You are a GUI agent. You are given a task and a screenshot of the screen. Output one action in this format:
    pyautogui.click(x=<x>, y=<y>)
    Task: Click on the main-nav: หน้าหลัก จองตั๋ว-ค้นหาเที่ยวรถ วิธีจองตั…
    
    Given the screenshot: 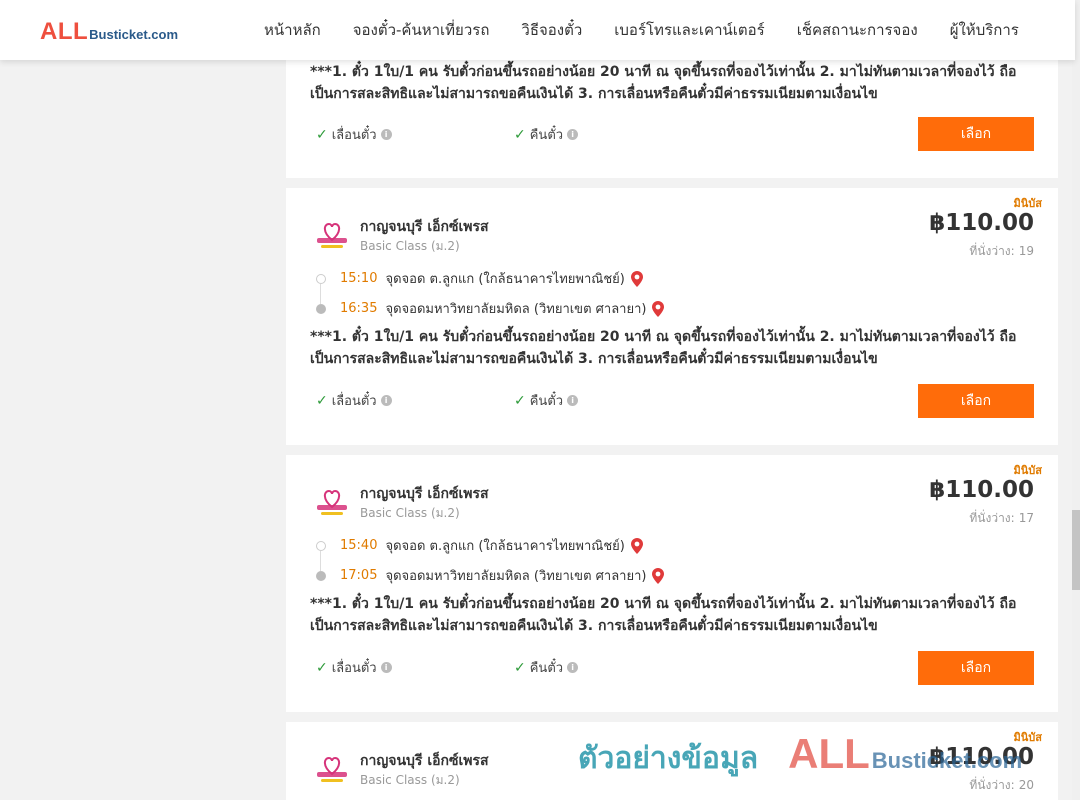 What is the action you would take?
    pyautogui.click(x=641, y=30)
    